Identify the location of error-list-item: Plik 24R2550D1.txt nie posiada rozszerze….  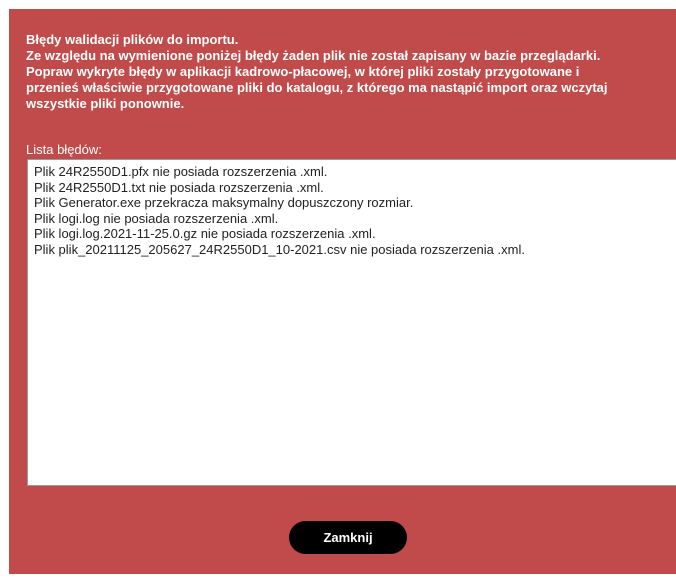
(179, 187).